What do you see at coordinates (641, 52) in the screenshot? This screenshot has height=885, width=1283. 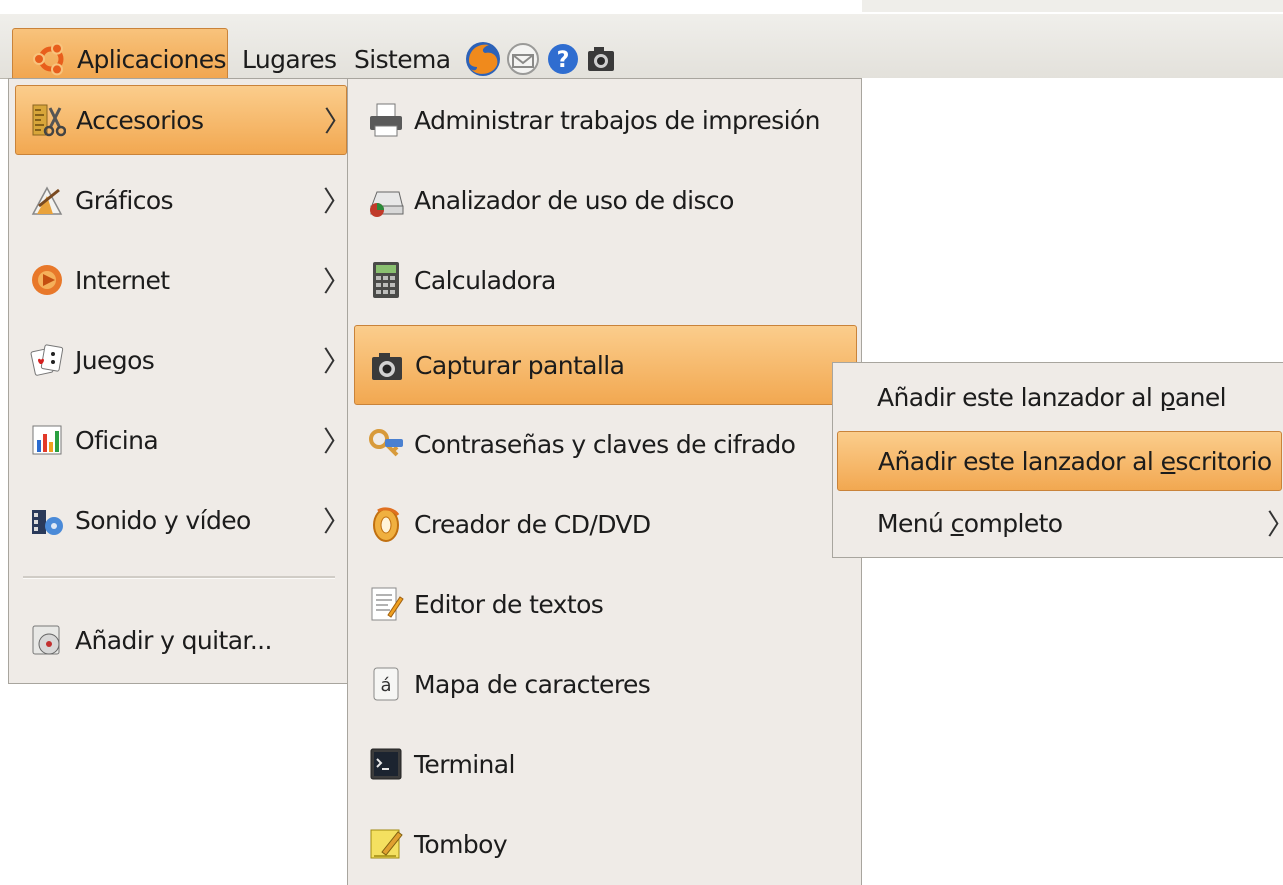 I see `top-panel: Aplicaciones Lugares Sistema ?` at bounding box center [641, 52].